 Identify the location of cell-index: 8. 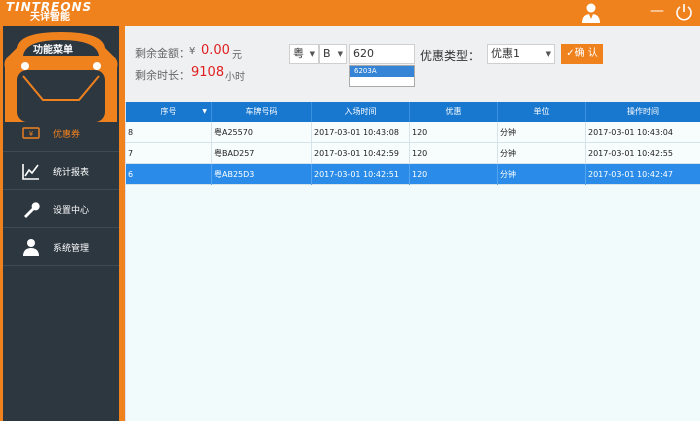
(169, 132).